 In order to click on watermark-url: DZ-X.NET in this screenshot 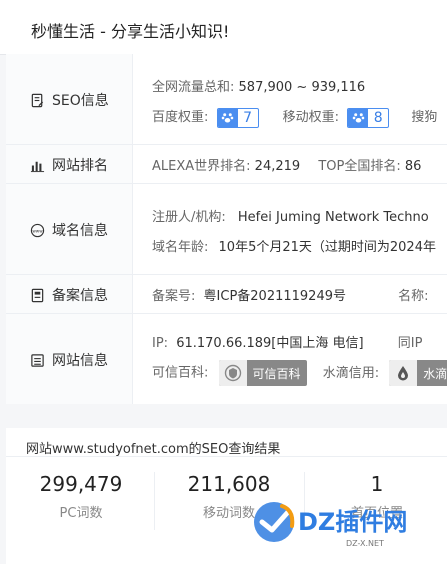, I will do `click(365, 543)`.